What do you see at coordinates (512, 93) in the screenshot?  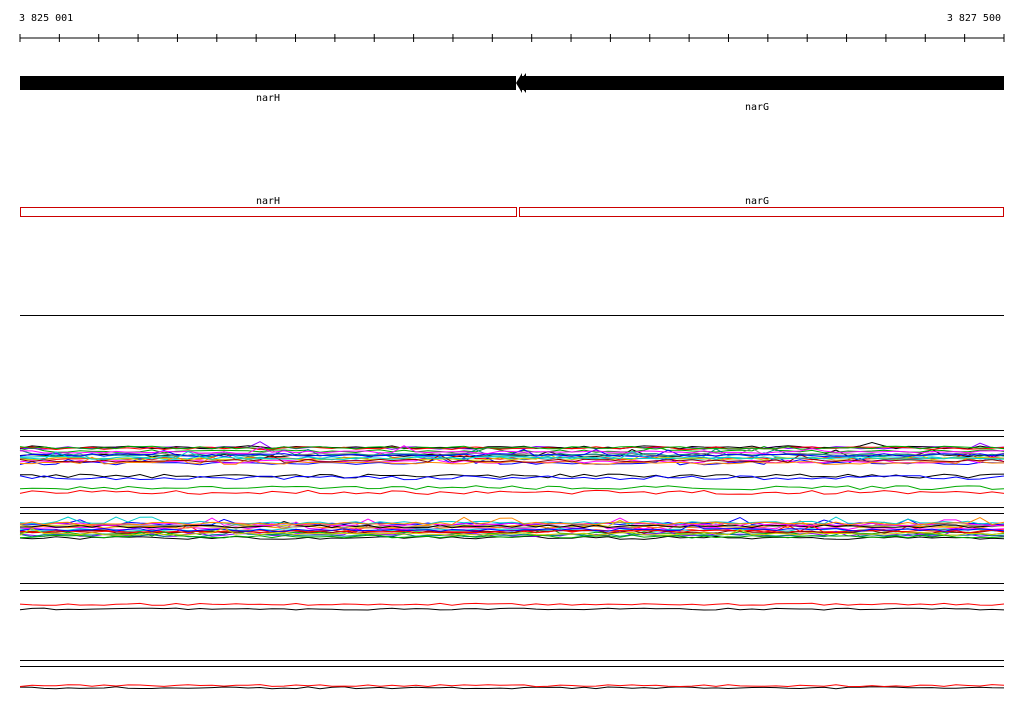 I see `gene-arrow-track: narH narG` at bounding box center [512, 93].